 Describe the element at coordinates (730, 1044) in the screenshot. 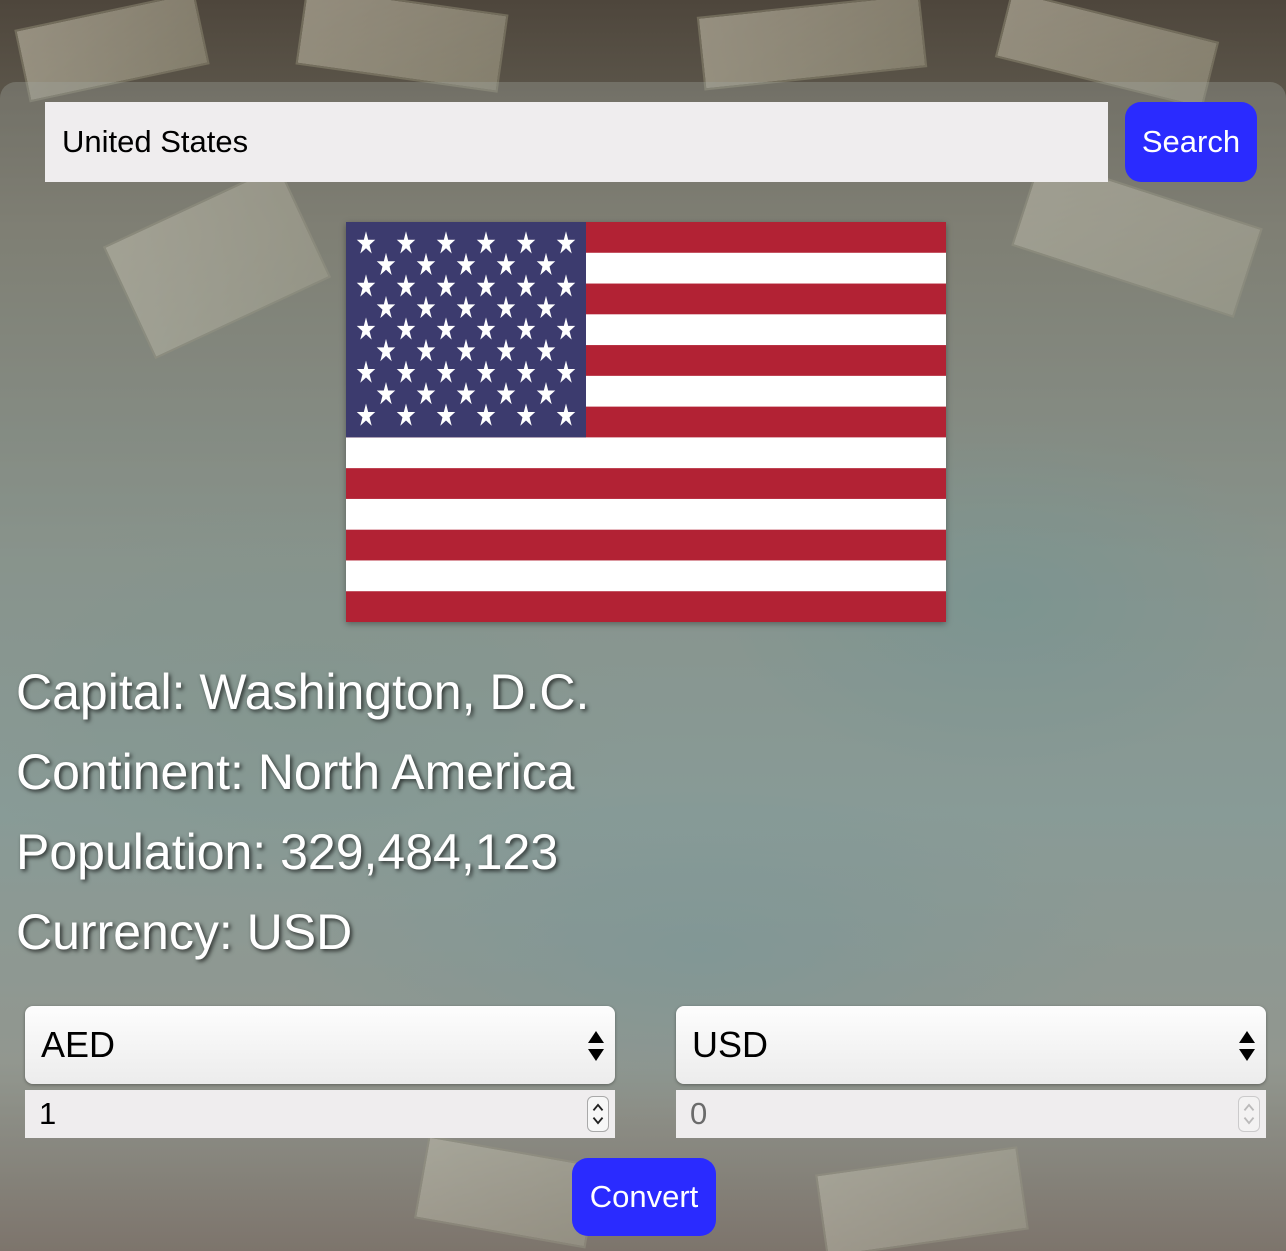

I see `to-currency-value: USD` at that location.